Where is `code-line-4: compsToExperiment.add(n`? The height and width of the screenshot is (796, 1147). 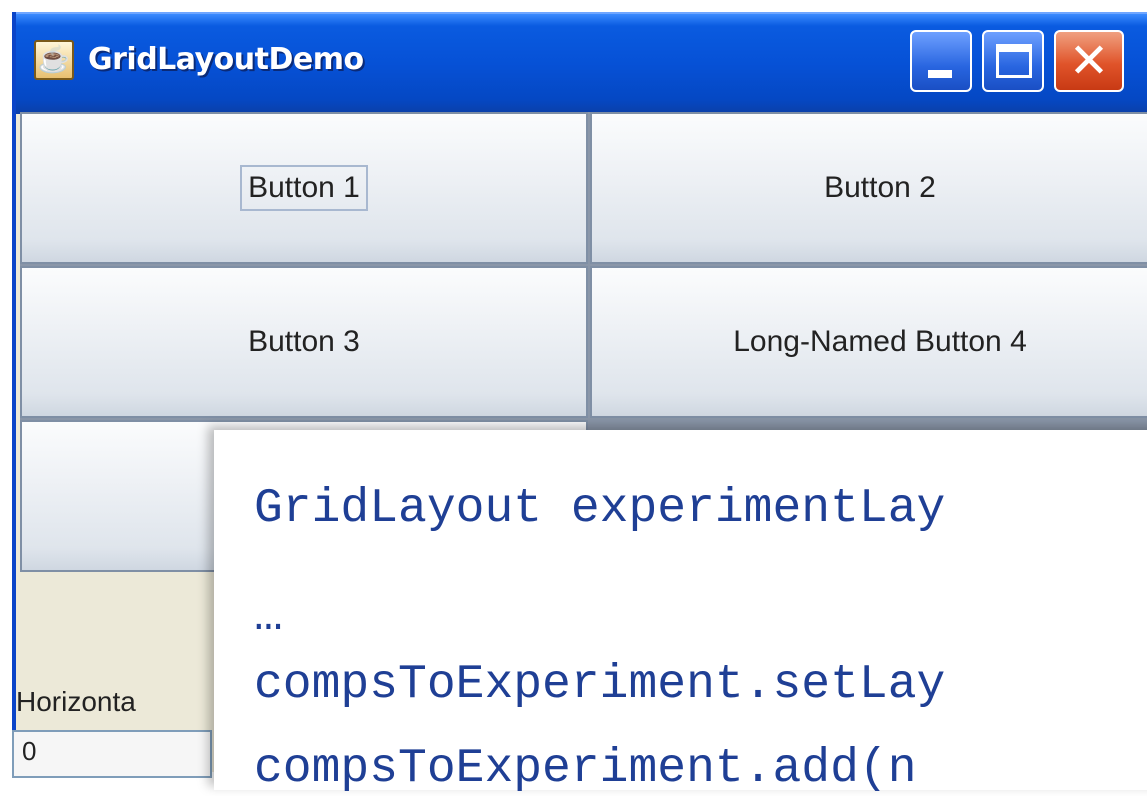
code-line-4: compsToExperiment.add(n is located at coordinates (585, 769).